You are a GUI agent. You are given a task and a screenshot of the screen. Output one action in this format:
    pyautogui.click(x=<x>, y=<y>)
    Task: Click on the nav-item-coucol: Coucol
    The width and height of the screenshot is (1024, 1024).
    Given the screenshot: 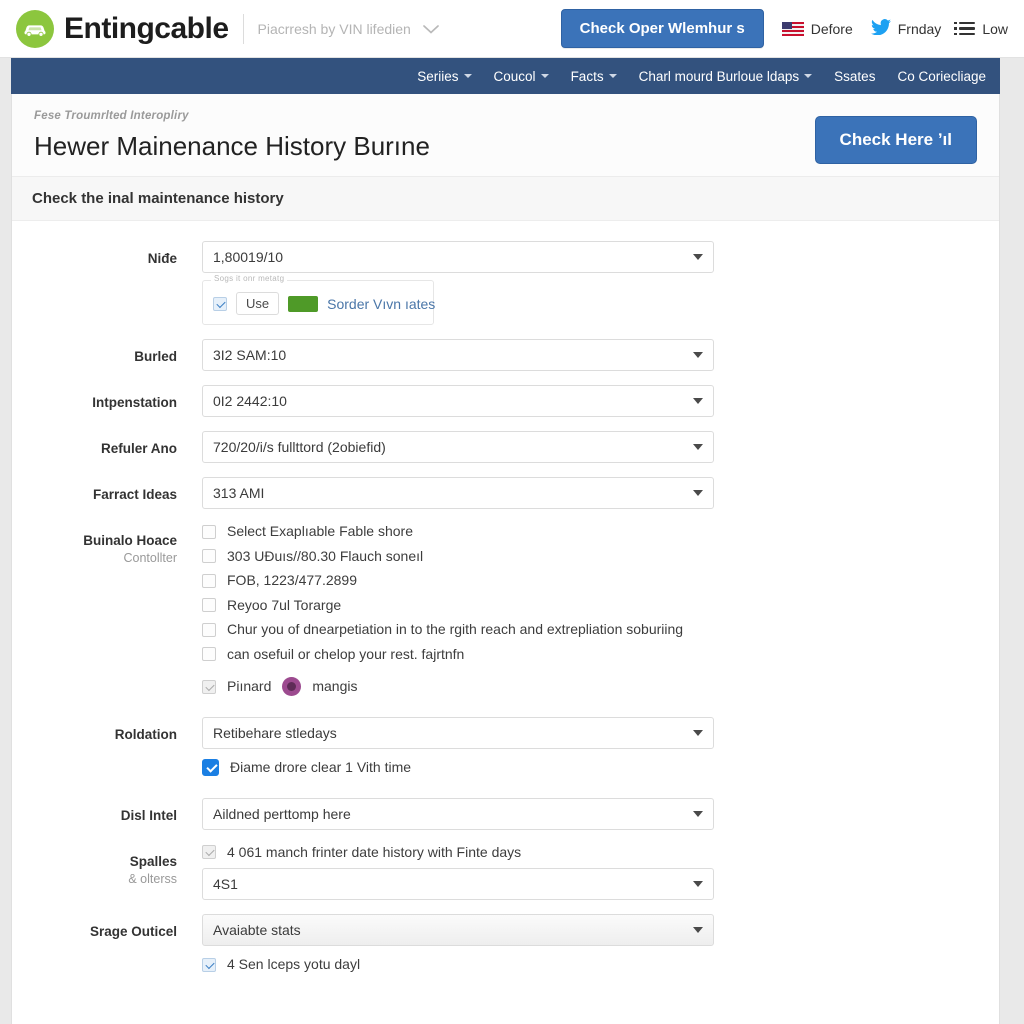 What is the action you would take?
    pyautogui.click(x=521, y=76)
    